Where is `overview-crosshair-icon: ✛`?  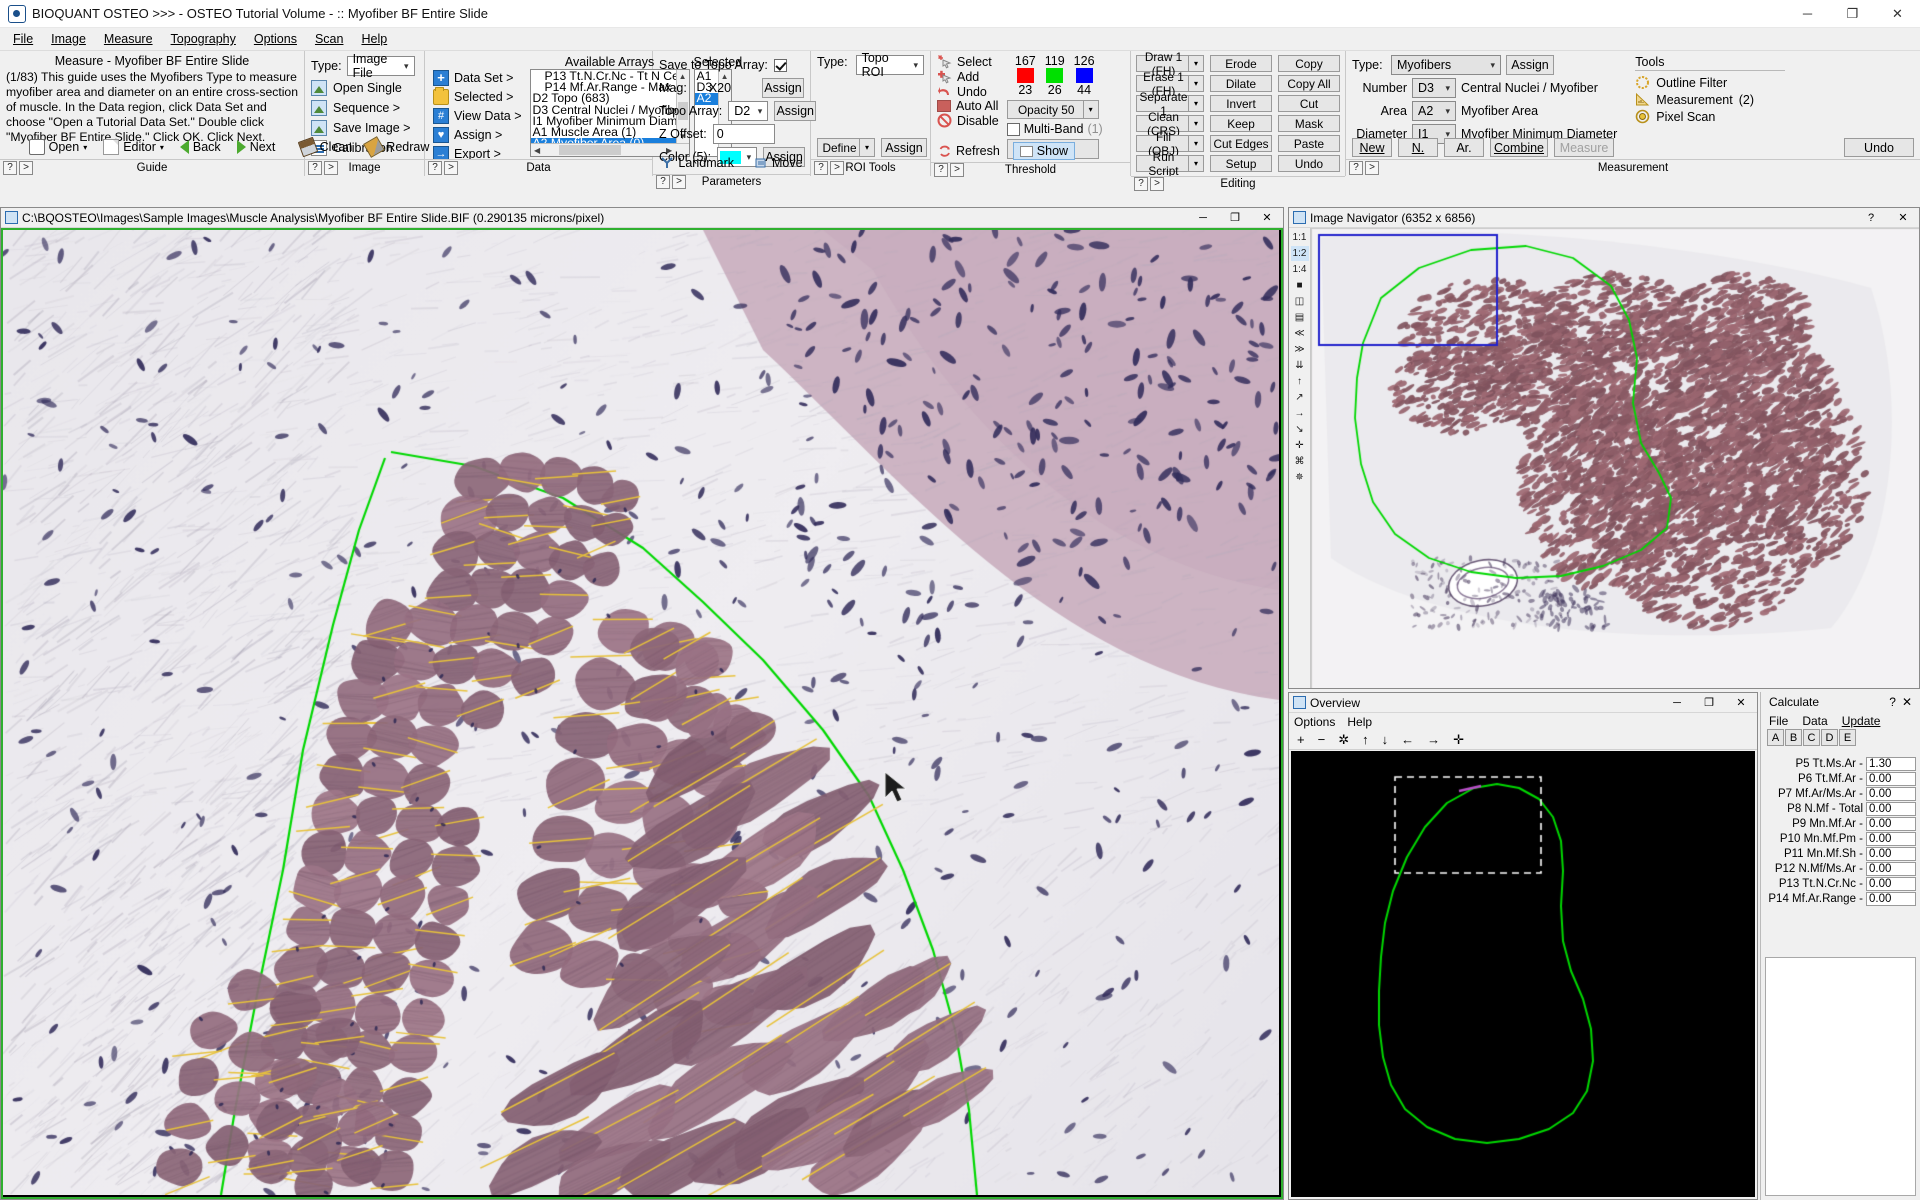 overview-crosshair-icon: ✛ is located at coordinates (1458, 740).